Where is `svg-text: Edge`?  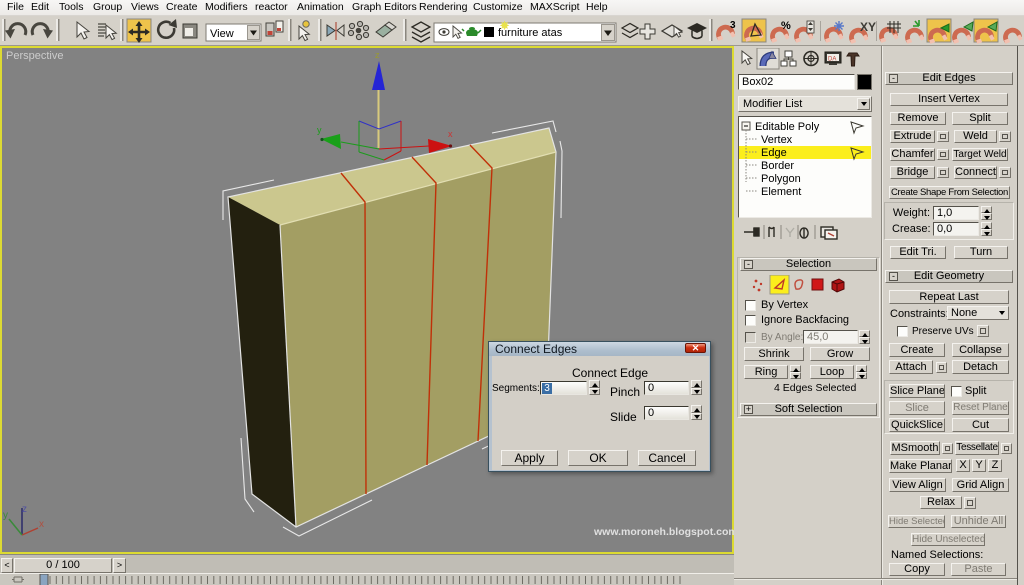 svg-text: Edge is located at coordinates (774, 153).